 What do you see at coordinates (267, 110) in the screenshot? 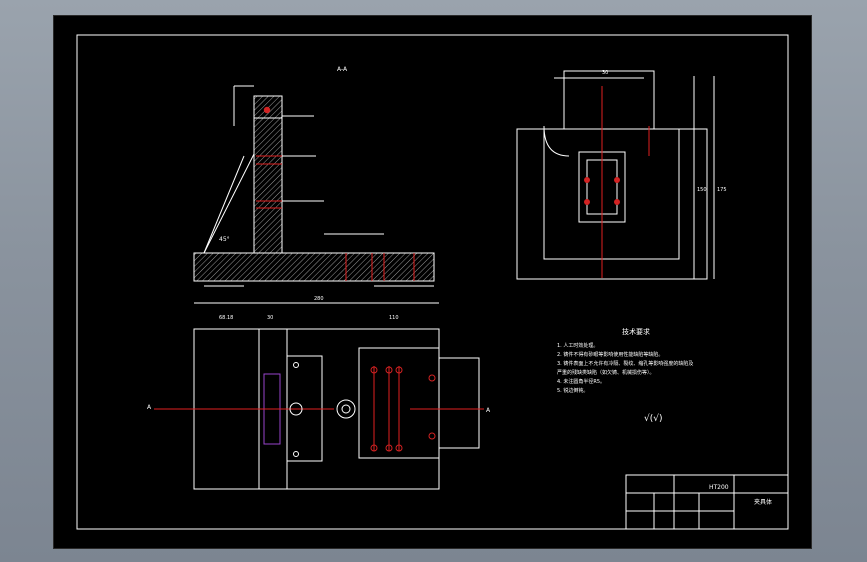
I see `hole-marker` at bounding box center [267, 110].